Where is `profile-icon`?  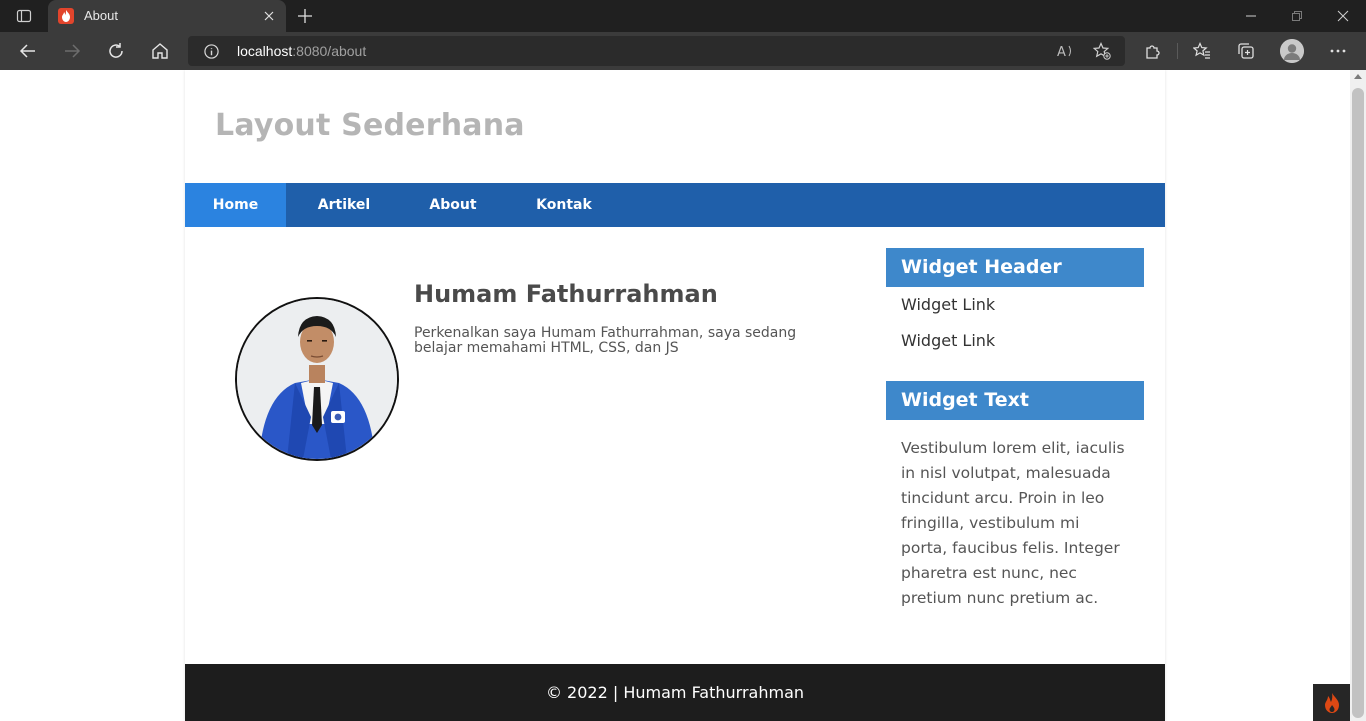
profile-icon is located at coordinates (1292, 51).